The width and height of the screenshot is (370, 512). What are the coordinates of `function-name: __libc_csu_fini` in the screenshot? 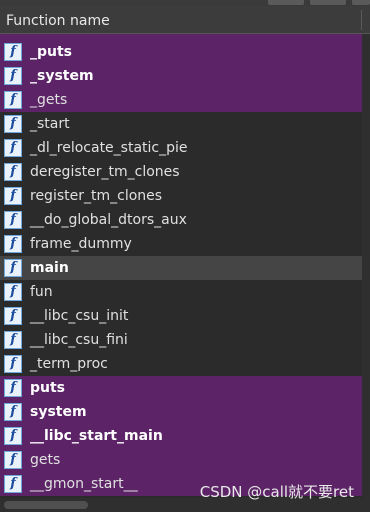 It's located at (79, 340).